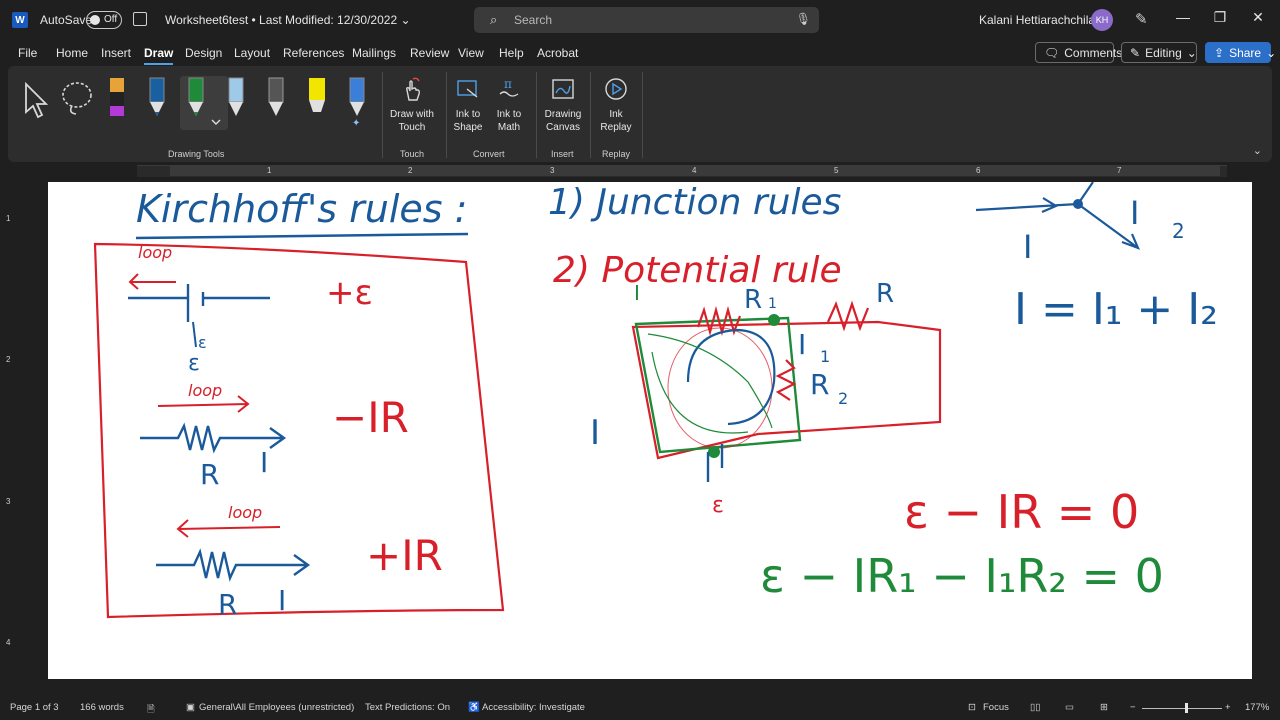 This screenshot has height=720, width=1280. I want to click on accessibility-status: Accessibility: Investigate, so click(533, 707).